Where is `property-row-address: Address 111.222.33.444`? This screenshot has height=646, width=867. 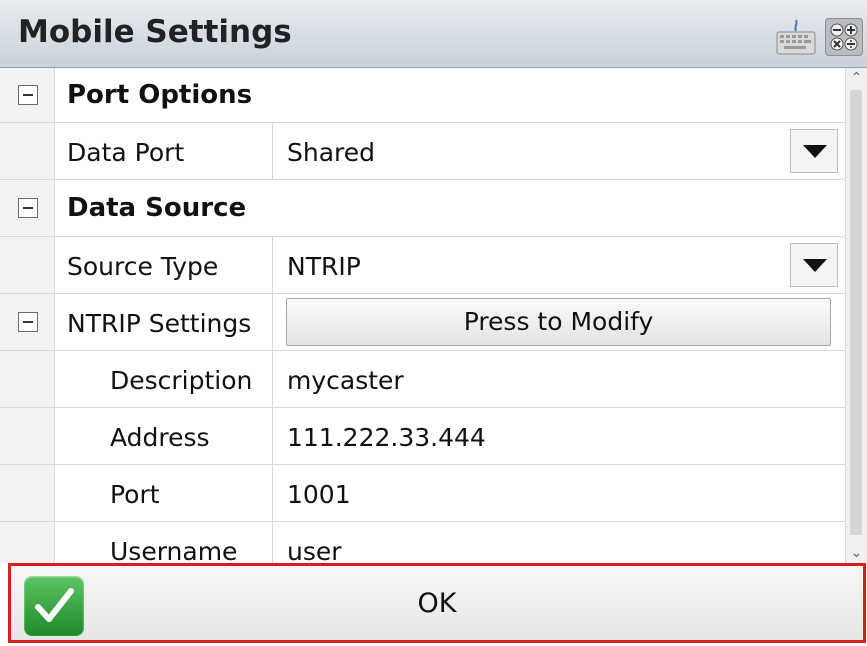
property-row-address: Address 111.222.33.444 is located at coordinates (422, 436).